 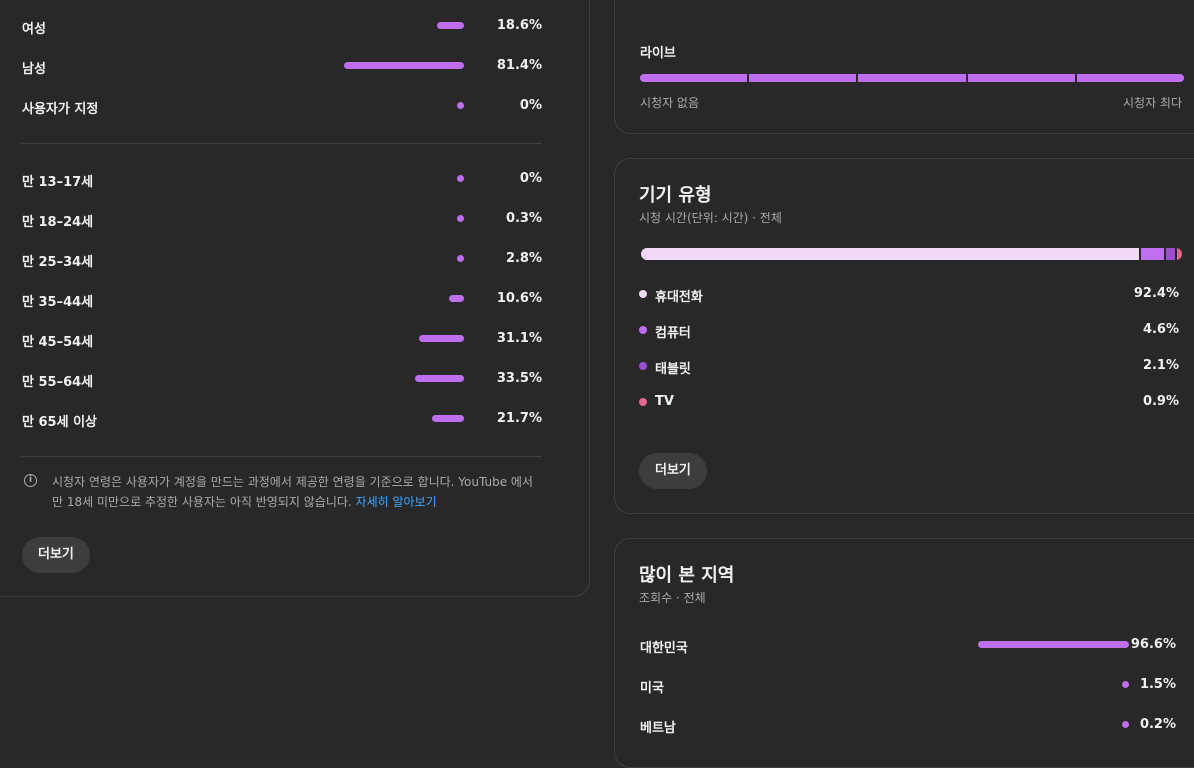 What do you see at coordinates (1156, 293) in the screenshot?
I see `device-legend-percent: 92.4%` at bounding box center [1156, 293].